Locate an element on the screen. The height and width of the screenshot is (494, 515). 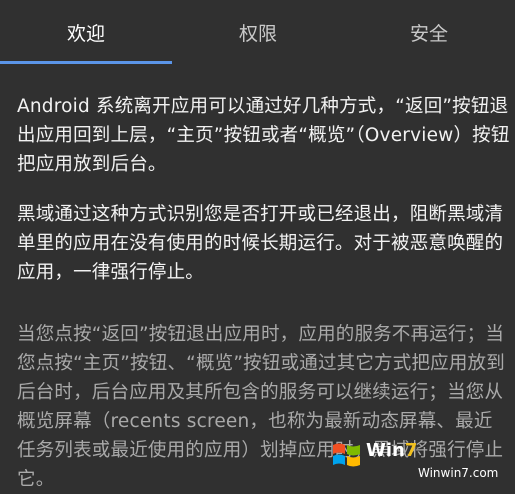
tab-security-label: 安全 is located at coordinates (428, 33).